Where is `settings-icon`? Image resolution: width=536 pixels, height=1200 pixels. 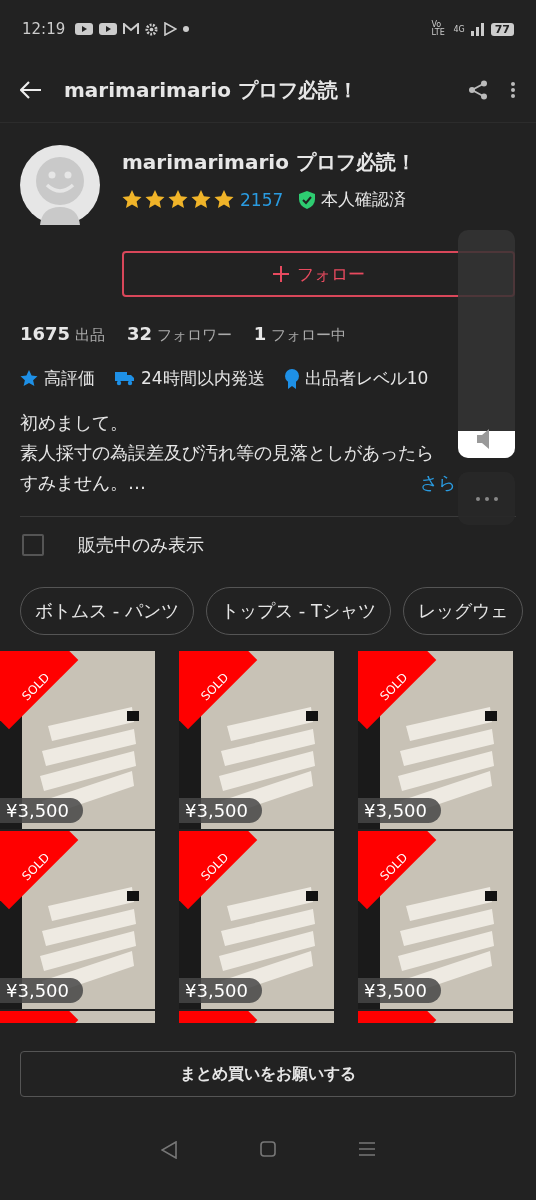 settings-icon is located at coordinates (152, 29).